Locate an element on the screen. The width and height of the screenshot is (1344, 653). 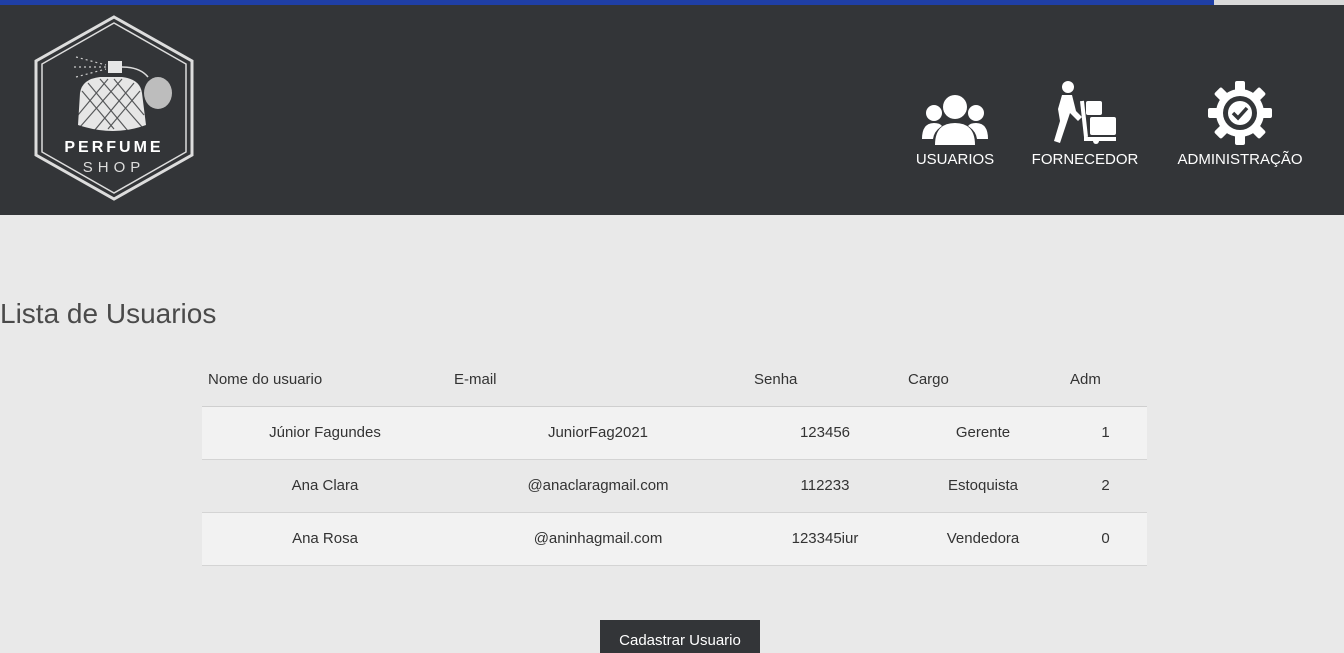
cell-email: JuniorFag2021 is located at coordinates (598, 433).